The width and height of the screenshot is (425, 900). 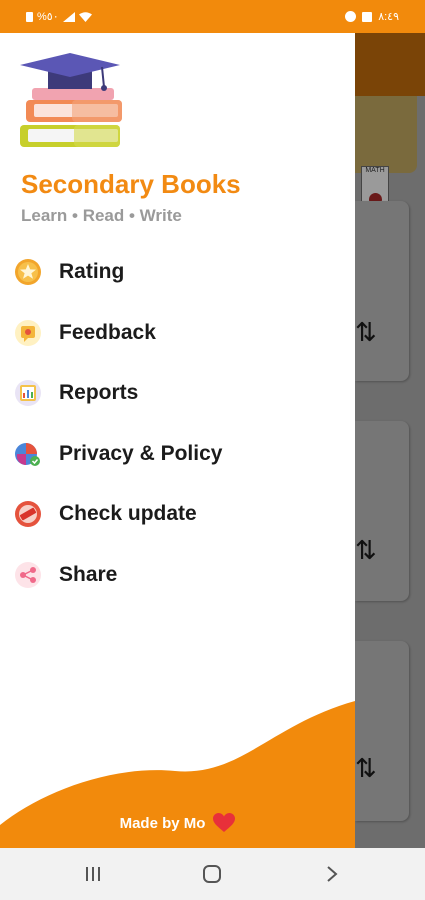 I want to click on heart-icon, so click(x=224, y=822).